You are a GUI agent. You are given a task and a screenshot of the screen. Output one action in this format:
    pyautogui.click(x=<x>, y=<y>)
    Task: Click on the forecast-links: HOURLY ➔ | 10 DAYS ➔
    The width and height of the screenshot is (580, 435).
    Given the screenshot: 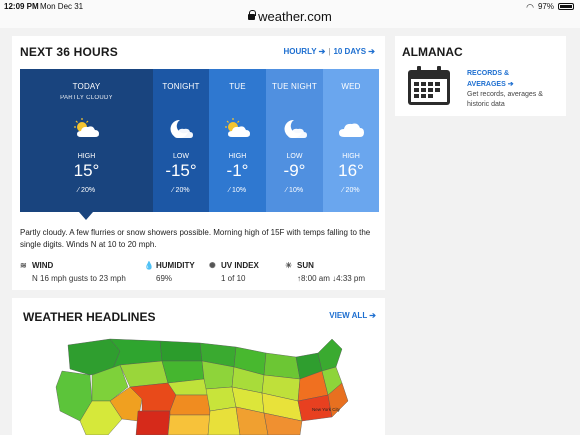 What is the action you would take?
    pyautogui.click(x=329, y=51)
    